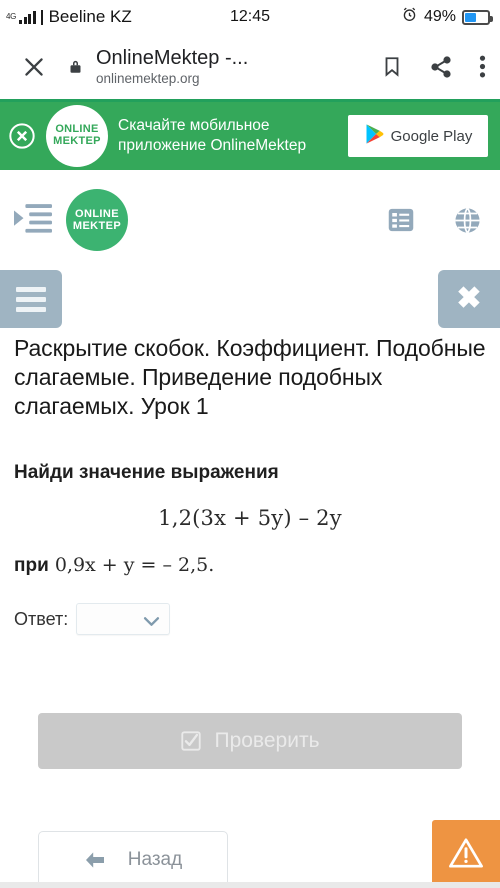 Image resolution: width=500 pixels, height=888 pixels. What do you see at coordinates (155, 860) in the screenshot?
I see `back-button-label: Назад` at bounding box center [155, 860].